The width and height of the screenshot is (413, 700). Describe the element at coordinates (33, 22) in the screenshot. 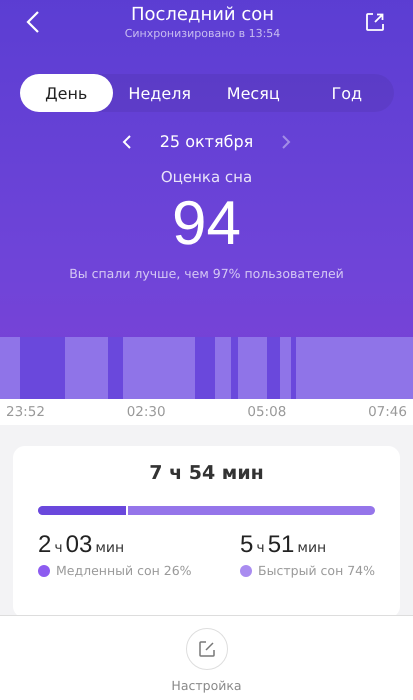

I see `back-icon` at that location.